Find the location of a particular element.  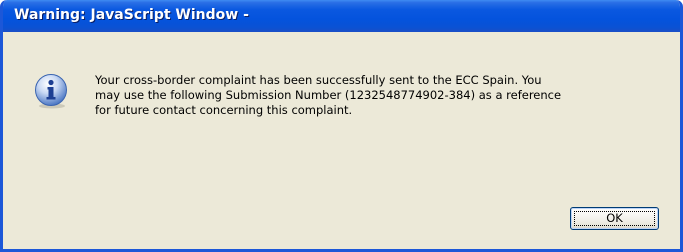

ok-button-label: OK is located at coordinates (614, 218).